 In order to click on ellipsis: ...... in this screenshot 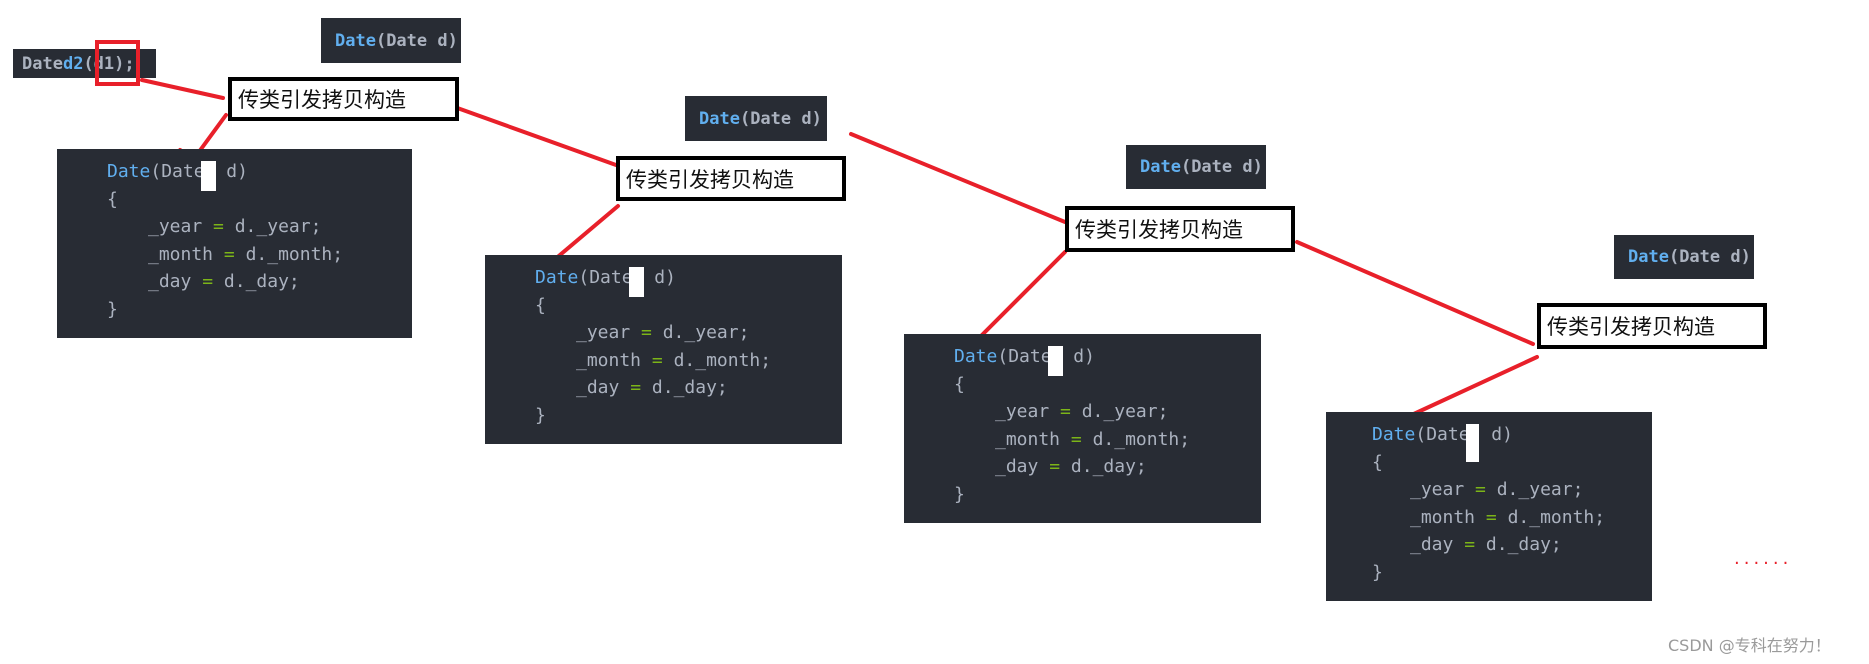, I will do `click(1763, 558)`.